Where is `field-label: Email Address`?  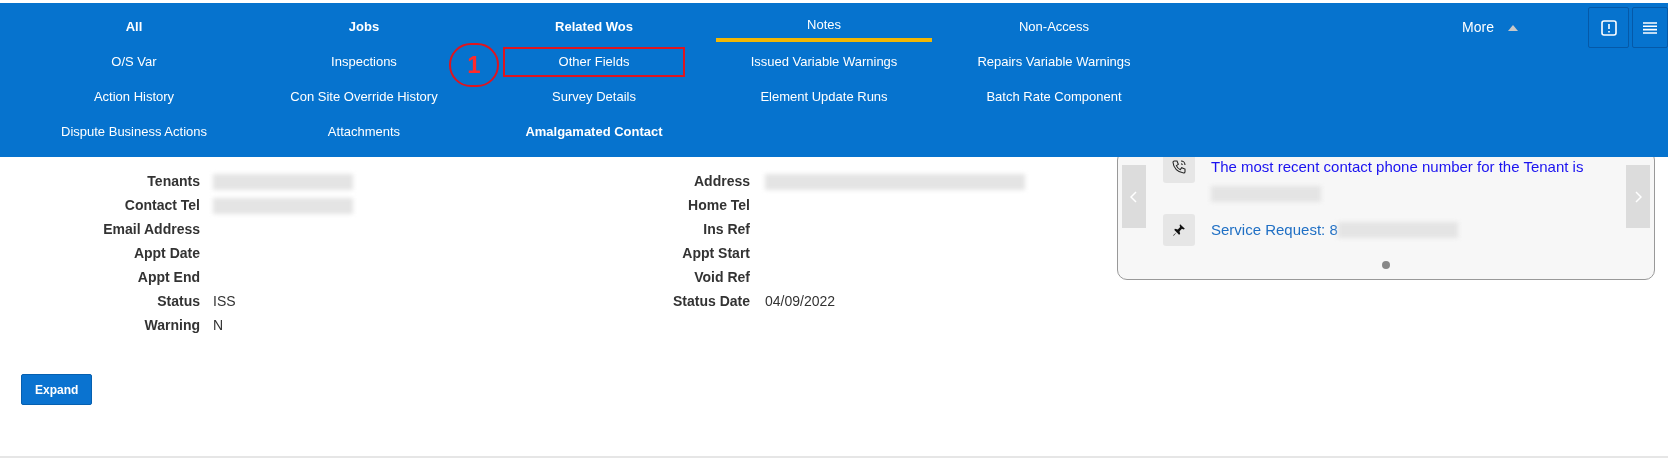 field-label: Email Address is located at coordinates (151, 229).